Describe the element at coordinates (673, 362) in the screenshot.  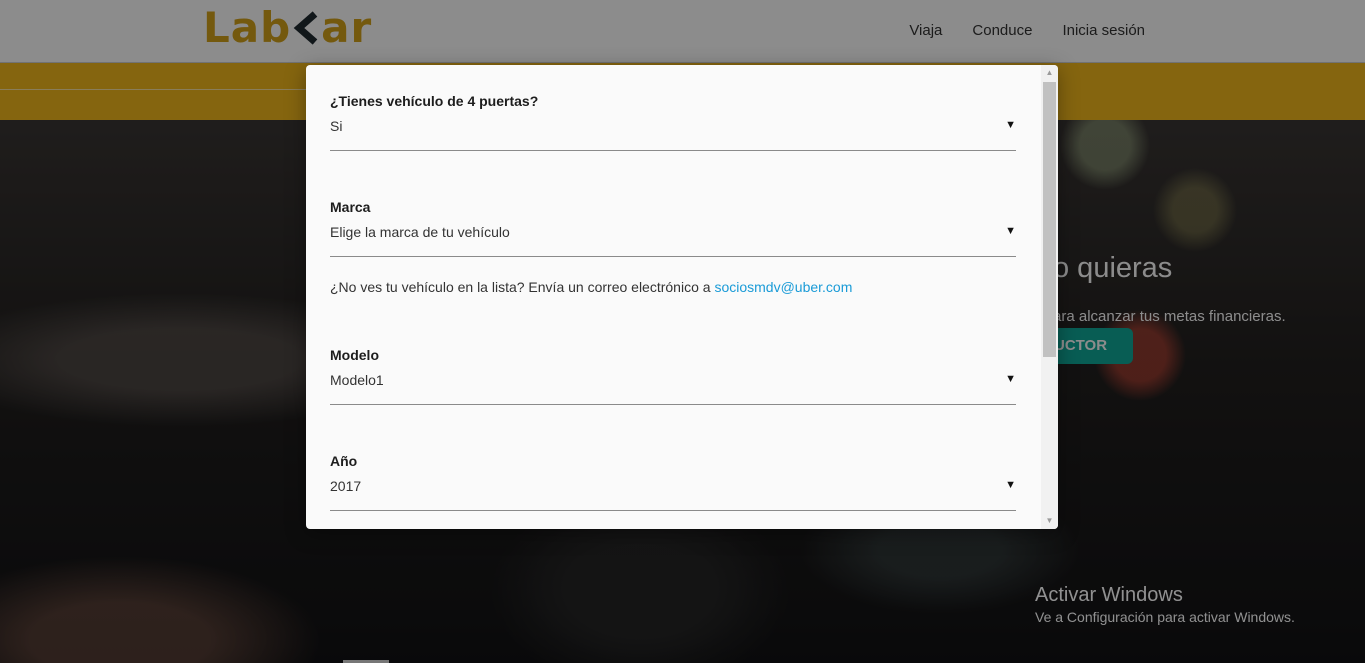
I see `model-select: Modelo Modelo1 ▼` at that location.